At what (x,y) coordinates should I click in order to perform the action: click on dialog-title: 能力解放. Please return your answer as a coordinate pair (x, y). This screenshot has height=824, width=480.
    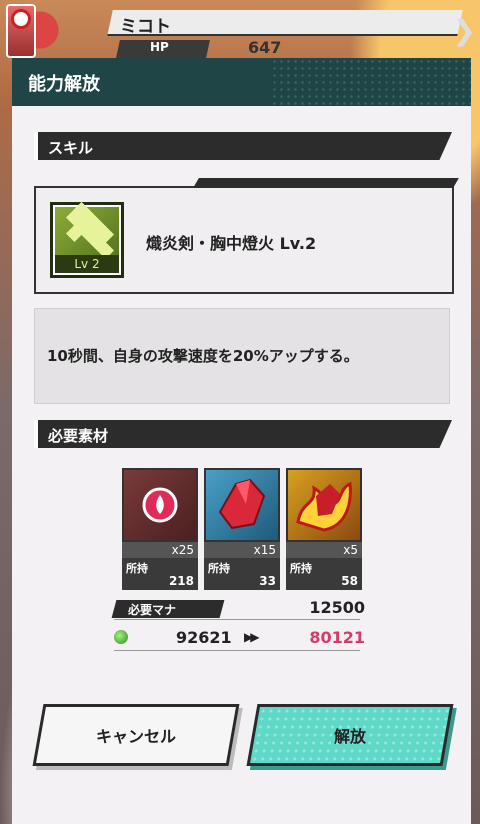
    Looking at the image, I should click on (64, 84).